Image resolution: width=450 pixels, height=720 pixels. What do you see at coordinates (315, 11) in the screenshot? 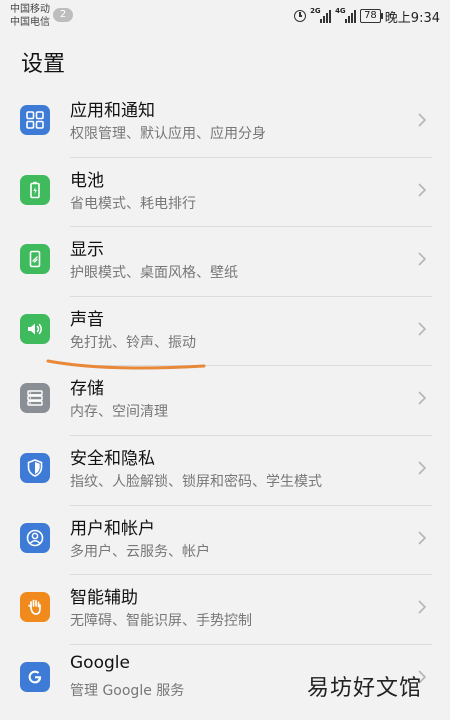
I see `network-type-1: 2G` at bounding box center [315, 11].